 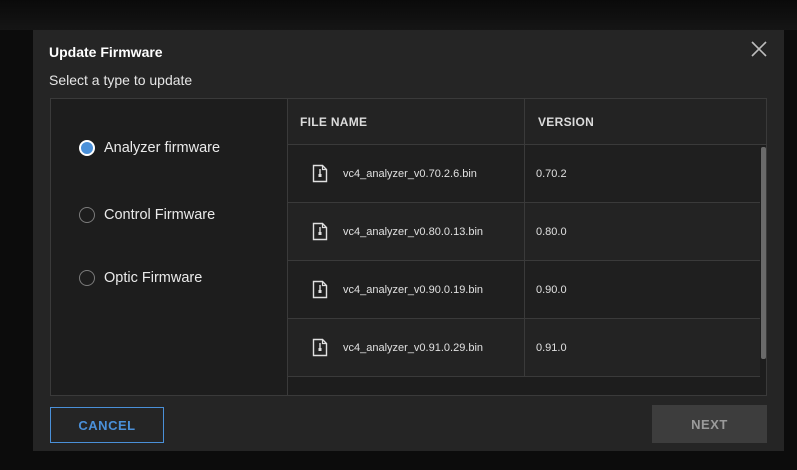 I want to click on file-version: 0.91.0, so click(x=551, y=348).